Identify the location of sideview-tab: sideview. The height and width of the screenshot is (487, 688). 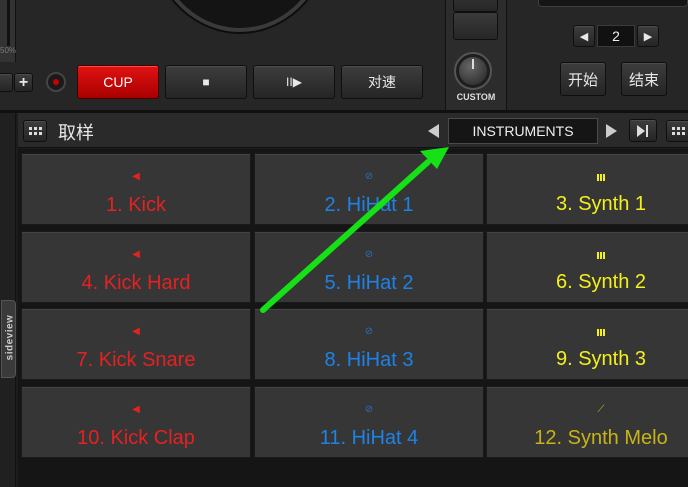
(8, 339).